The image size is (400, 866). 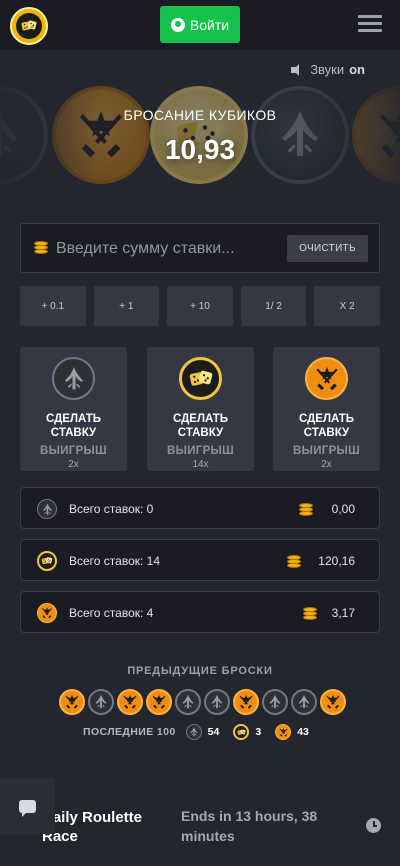 What do you see at coordinates (200, 149) in the screenshot?
I see `roll-value: 10,93` at bounding box center [200, 149].